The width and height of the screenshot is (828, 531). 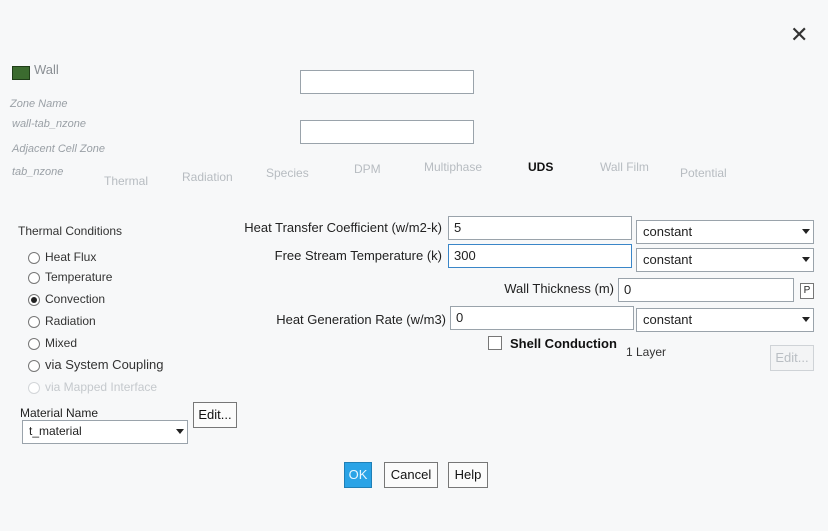 I want to click on heat-transfer-coefficient-method: constant, so click(x=725, y=232).